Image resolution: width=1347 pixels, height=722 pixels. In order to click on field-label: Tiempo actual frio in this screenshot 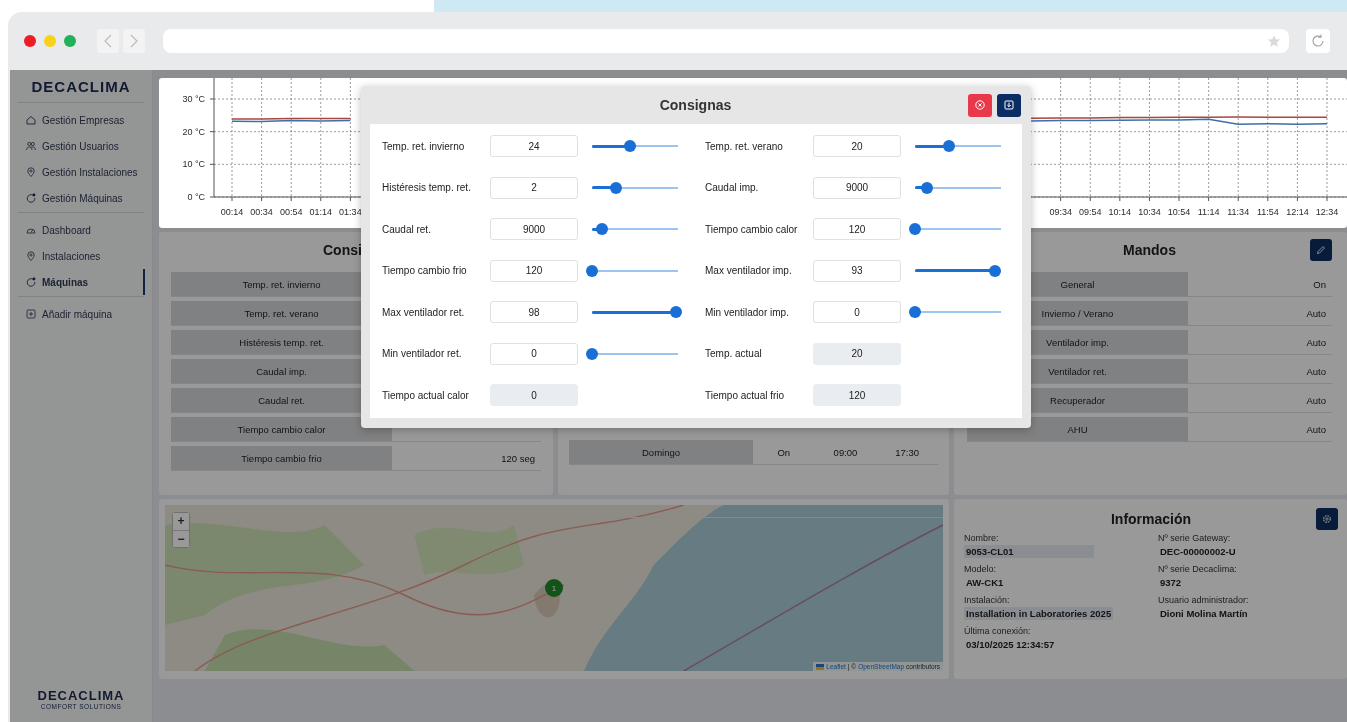, I will do `click(745, 395)`.